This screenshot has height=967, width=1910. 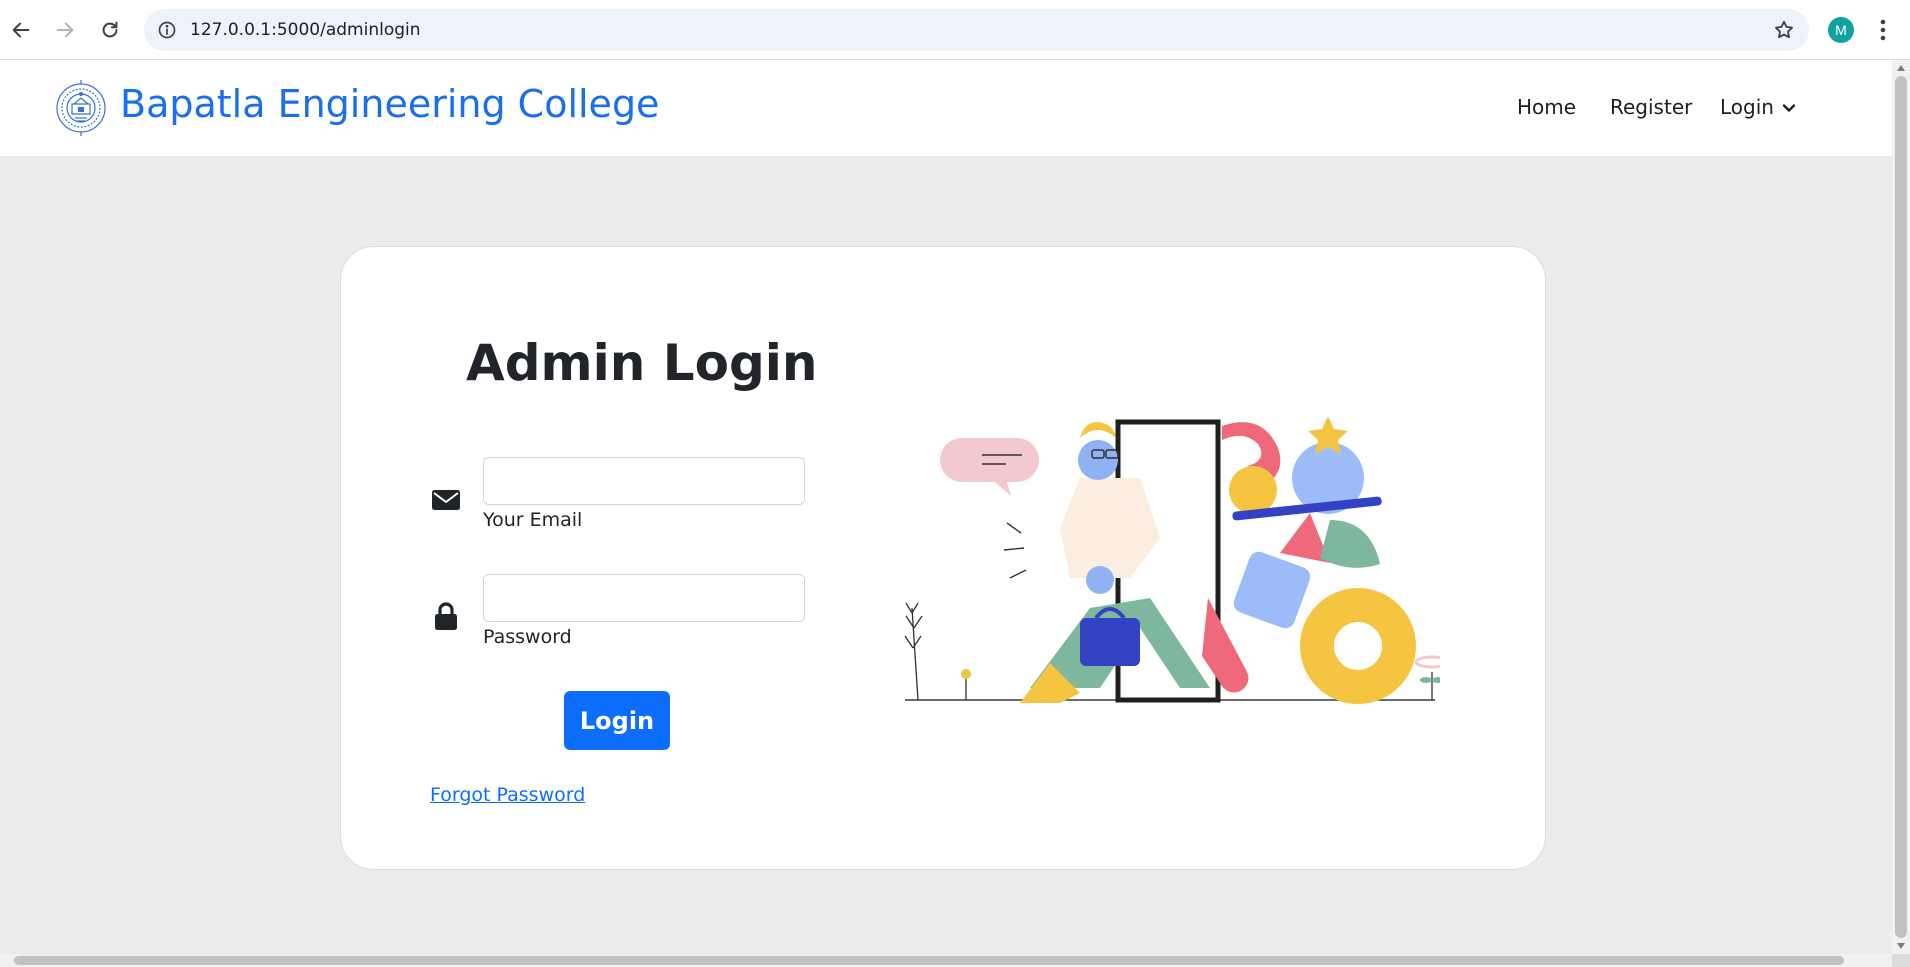 I want to click on reload-button, so click(x=110, y=30).